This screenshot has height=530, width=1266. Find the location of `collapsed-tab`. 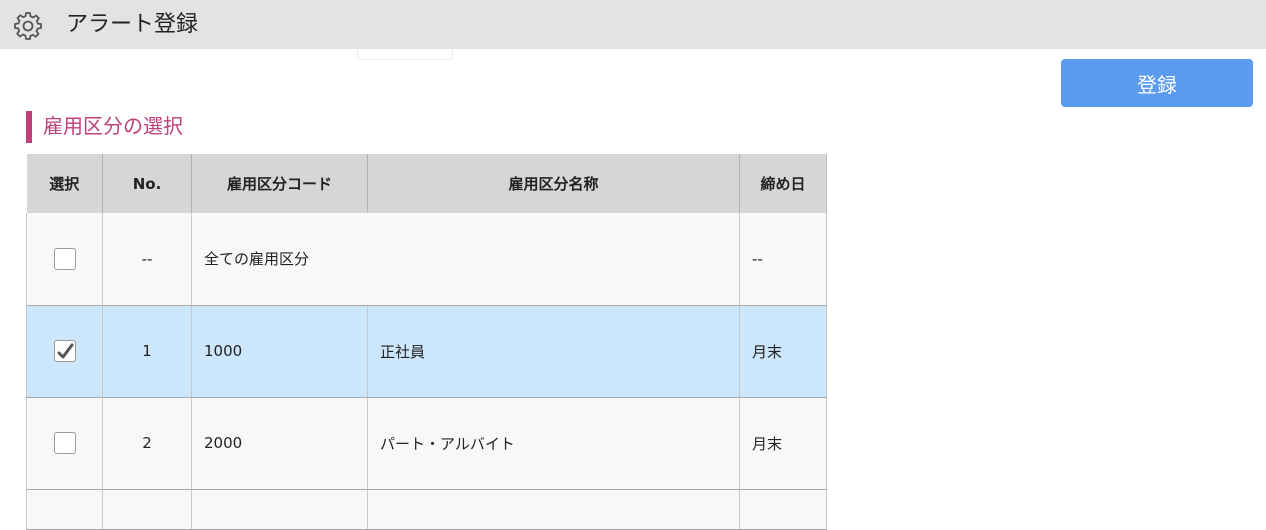

collapsed-tab is located at coordinates (405, 54).